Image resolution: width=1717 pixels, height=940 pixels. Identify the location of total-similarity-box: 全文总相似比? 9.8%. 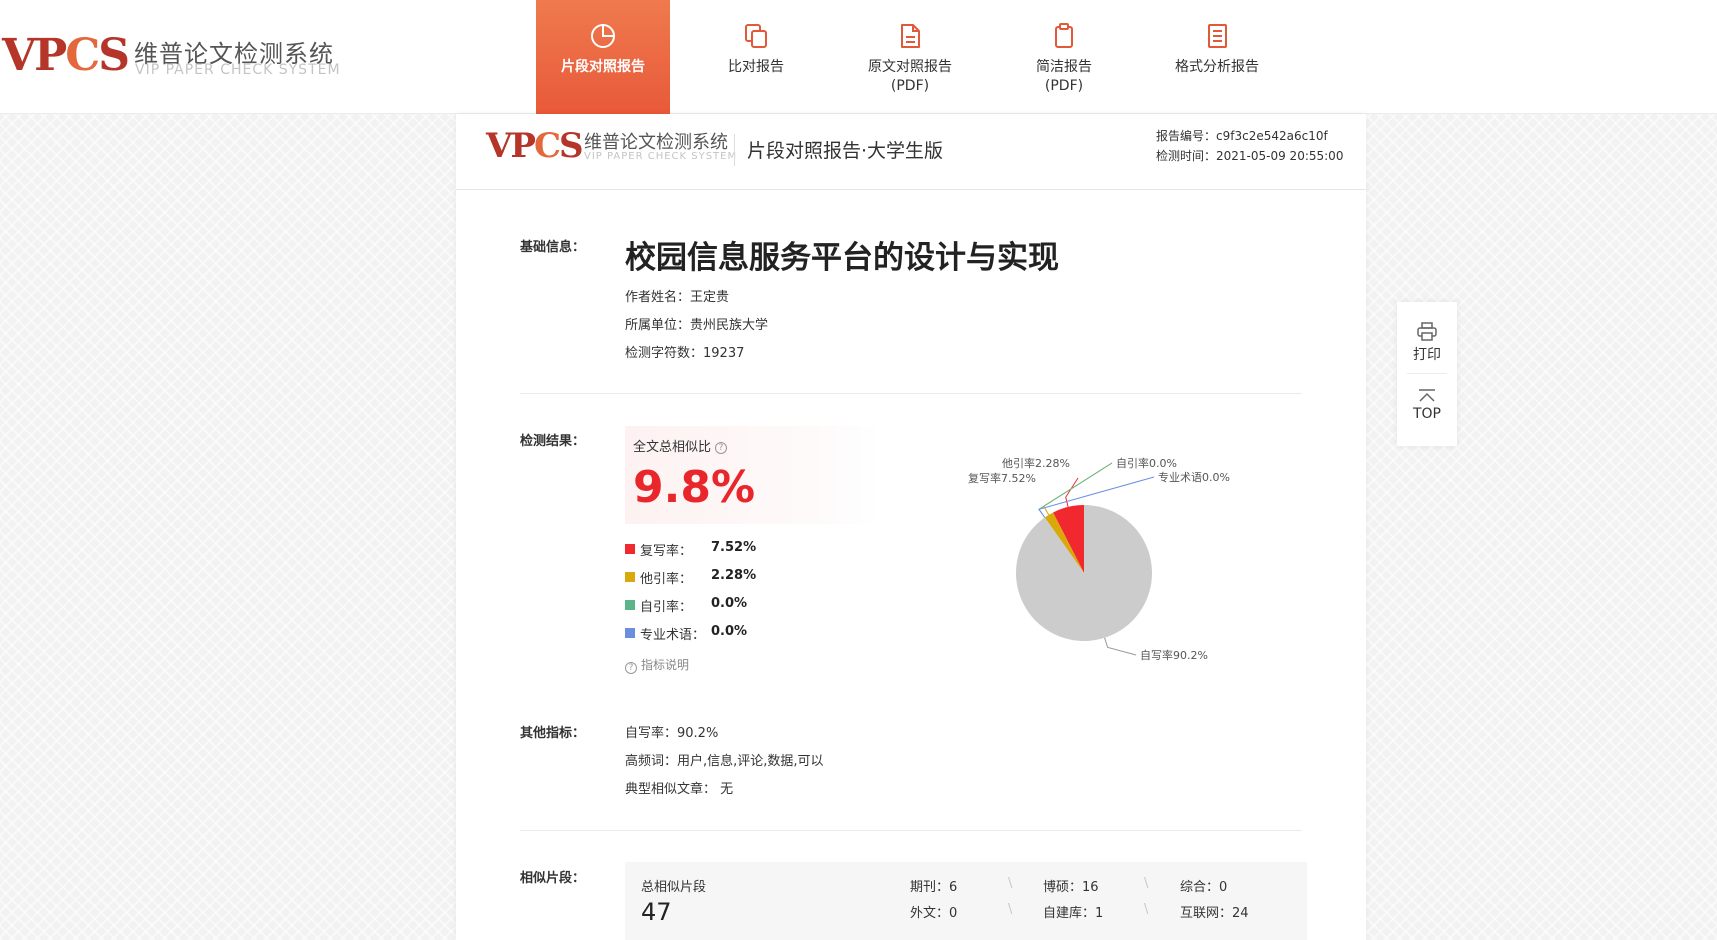
(753, 475).